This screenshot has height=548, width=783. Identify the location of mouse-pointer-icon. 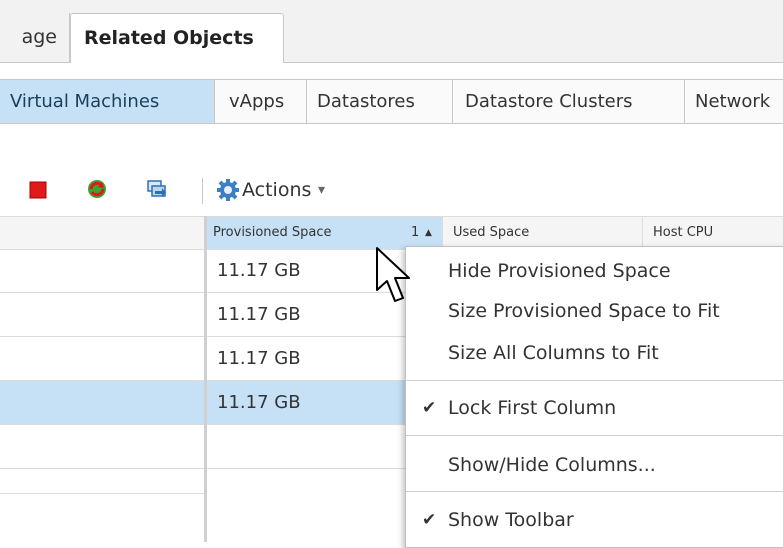
(393, 274).